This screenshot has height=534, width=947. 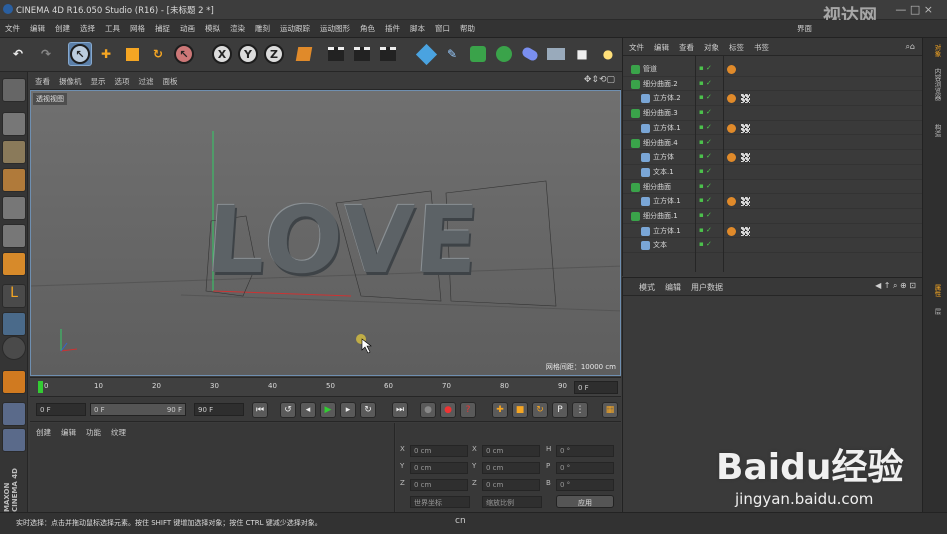 I want to click on object-row: 细分曲面 ▪ ✓, so click(x=773, y=187).